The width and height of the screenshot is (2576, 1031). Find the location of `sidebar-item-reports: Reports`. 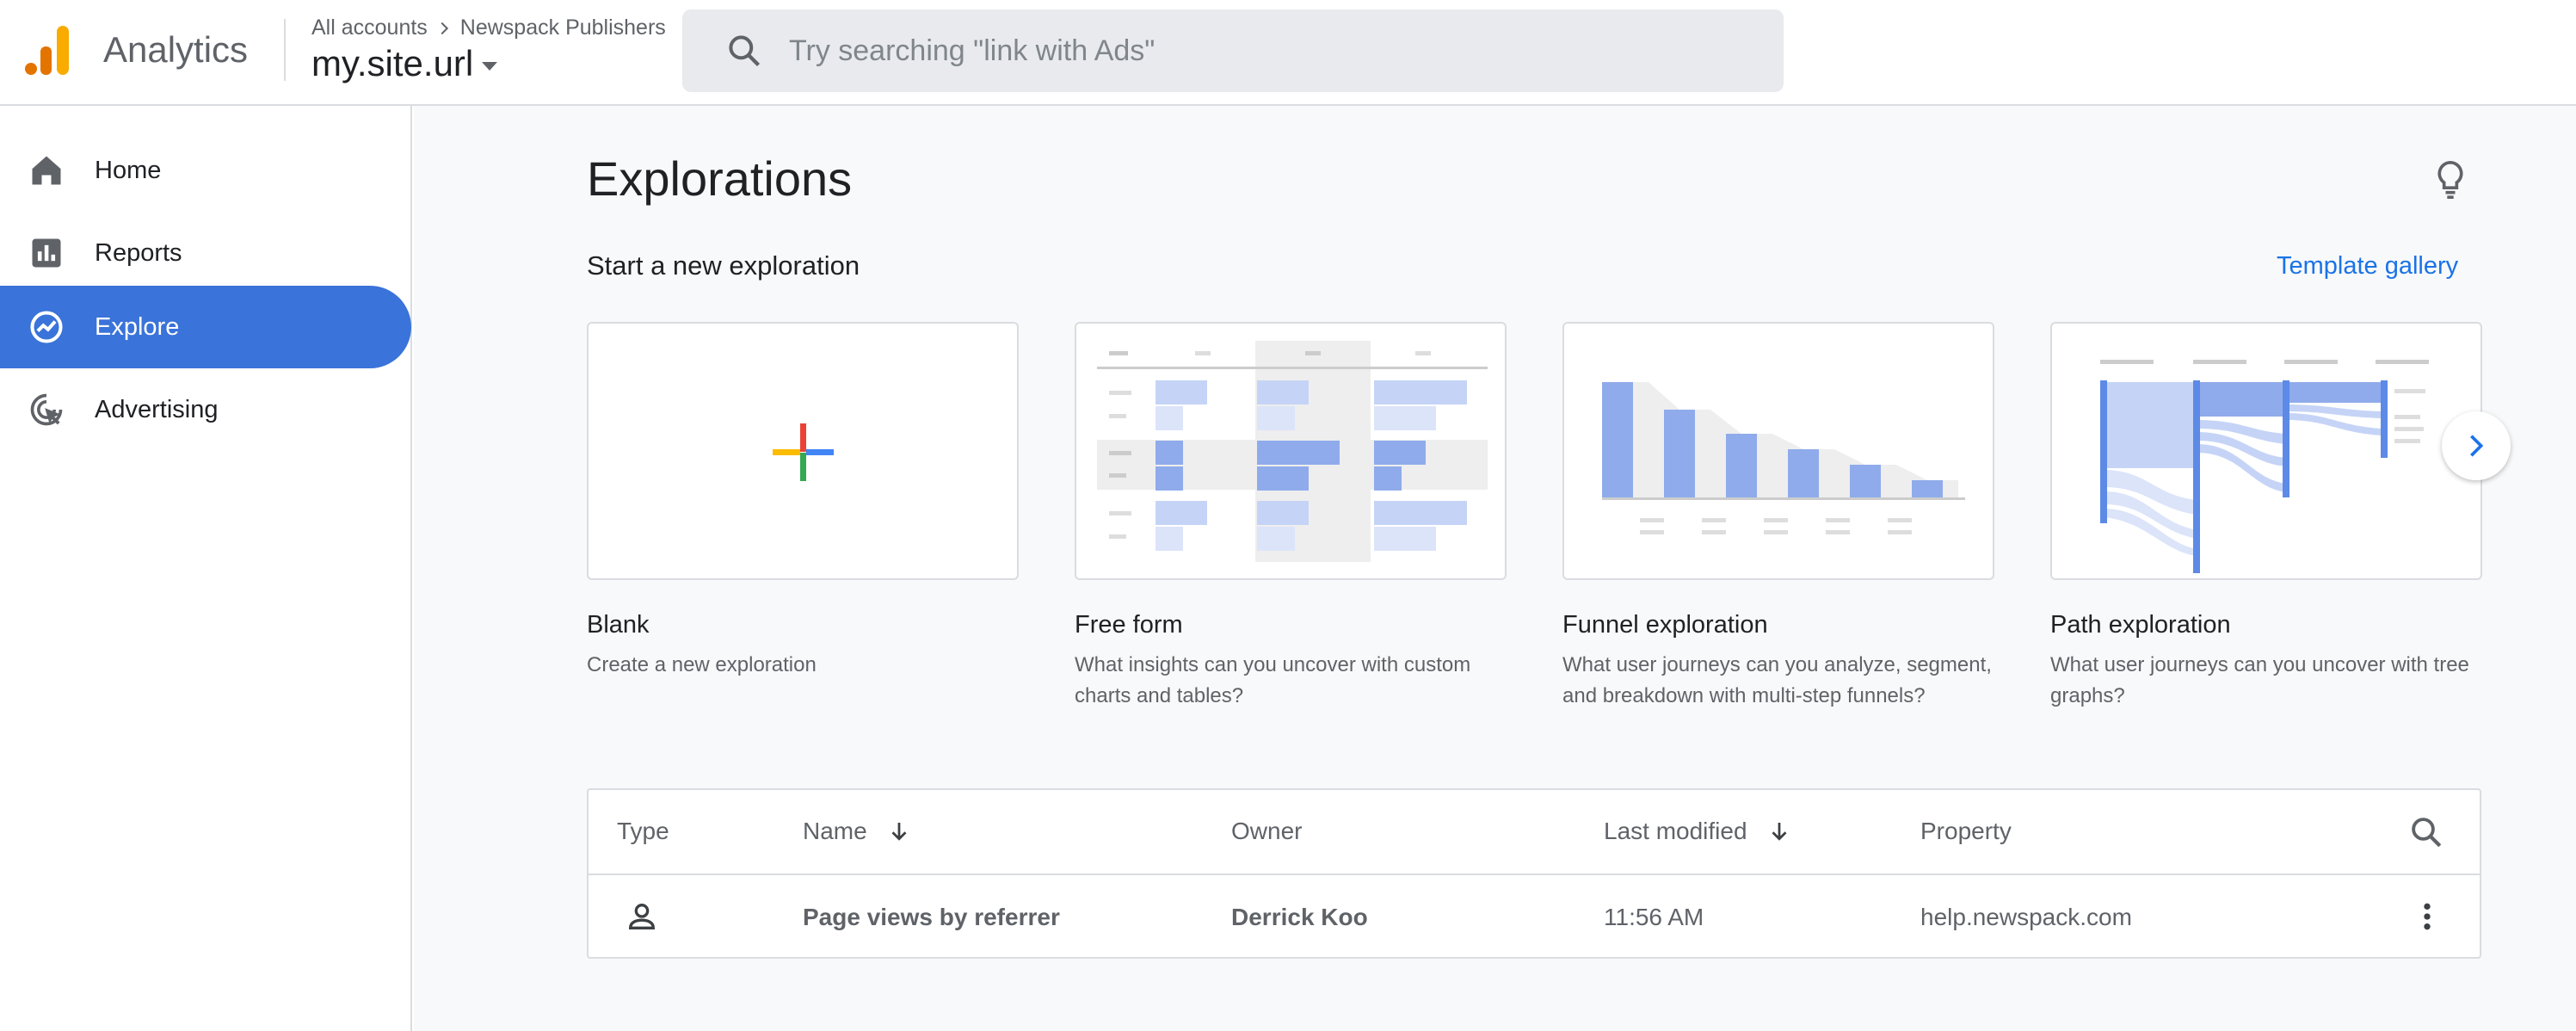

sidebar-item-reports: Reports is located at coordinates (205, 253).